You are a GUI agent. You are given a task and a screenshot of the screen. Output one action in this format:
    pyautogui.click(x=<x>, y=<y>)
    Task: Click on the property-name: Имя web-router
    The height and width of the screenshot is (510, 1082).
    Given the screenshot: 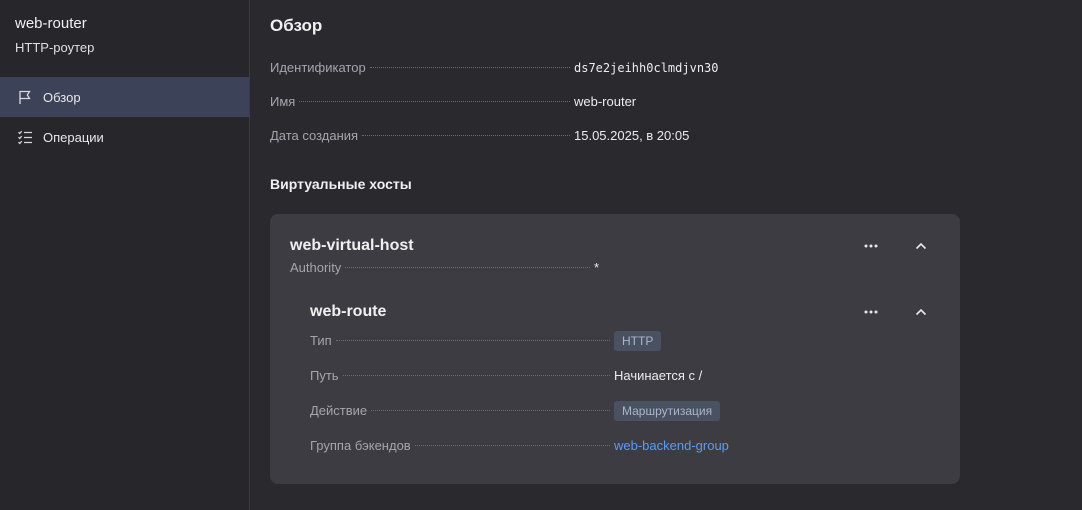 What is the action you would take?
    pyautogui.click(x=666, y=102)
    